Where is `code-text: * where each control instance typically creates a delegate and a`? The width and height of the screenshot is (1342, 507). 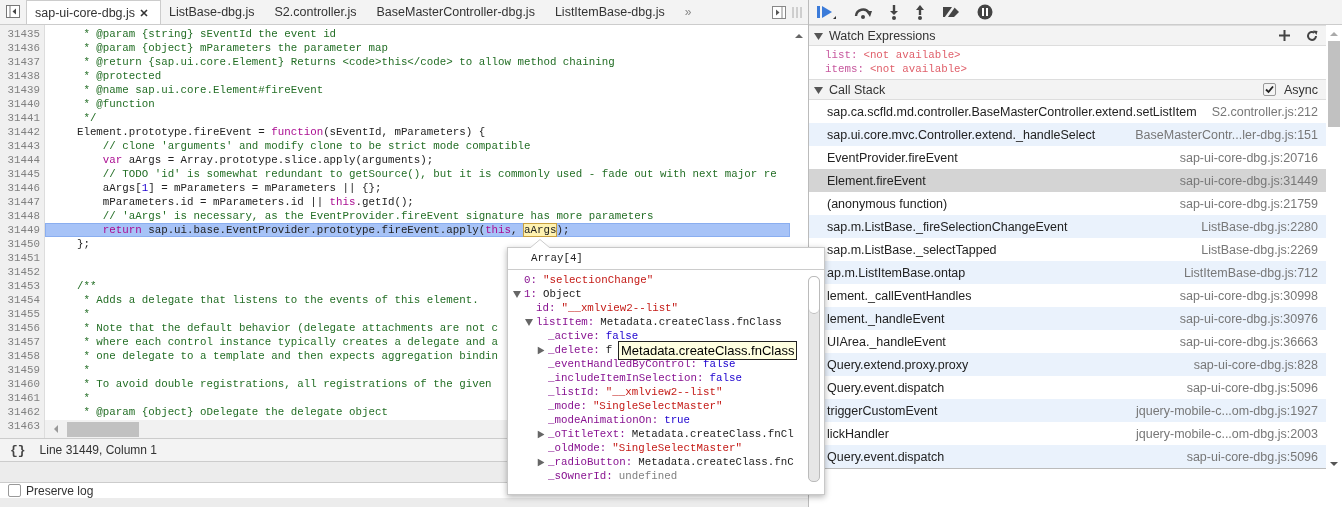
code-text: * where each control instance typically creates a delegate and a is located at coordinates (290, 342).